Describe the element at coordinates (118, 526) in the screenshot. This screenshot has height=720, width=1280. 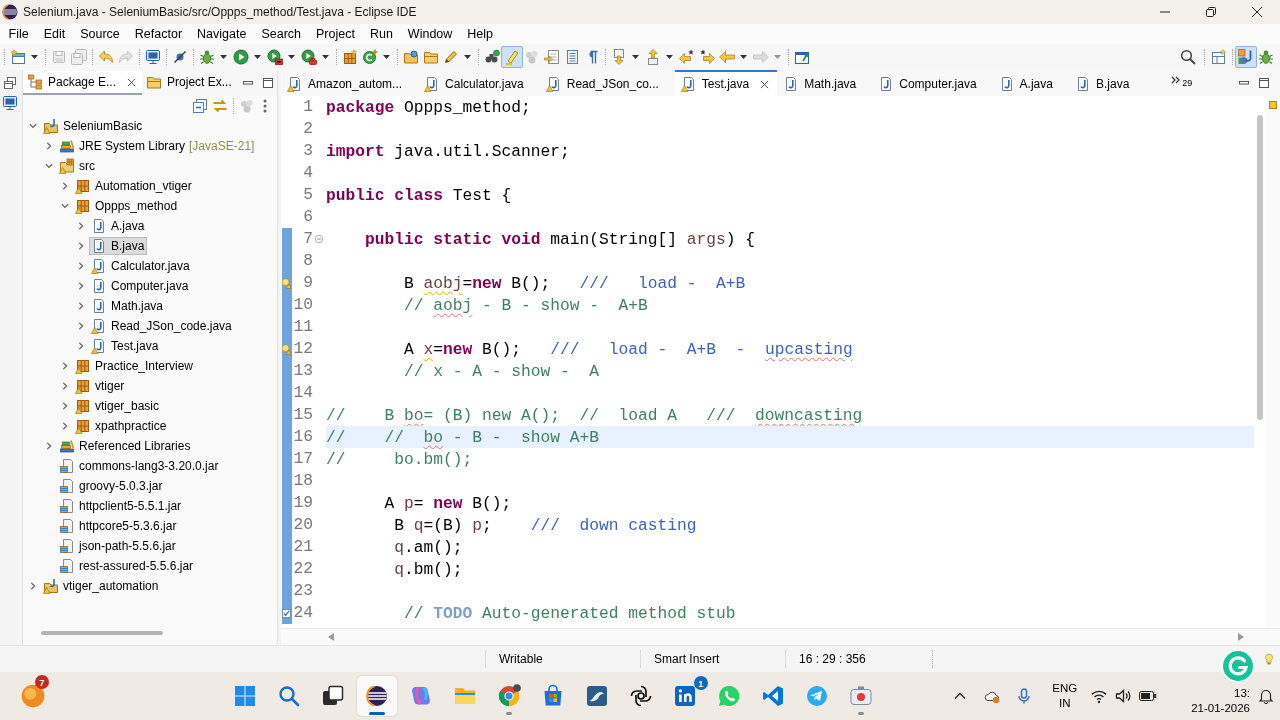
I see `tree-item: httpcore5-5.3.6.jar` at that location.